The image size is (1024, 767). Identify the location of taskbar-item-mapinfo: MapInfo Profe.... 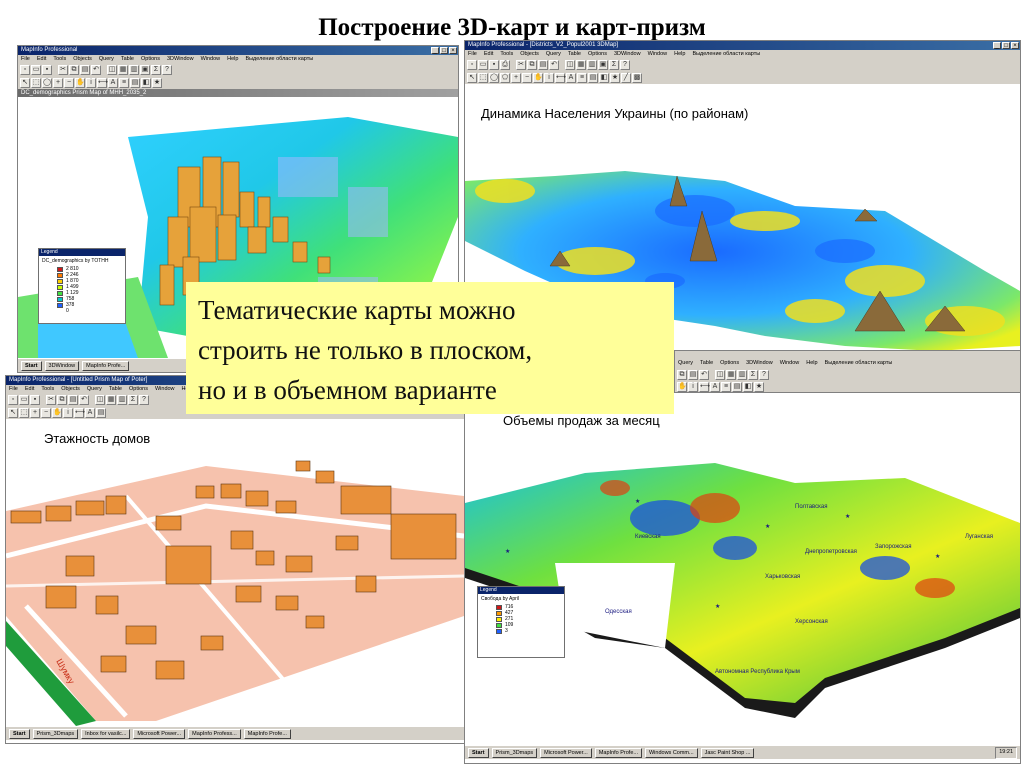
(618, 752).